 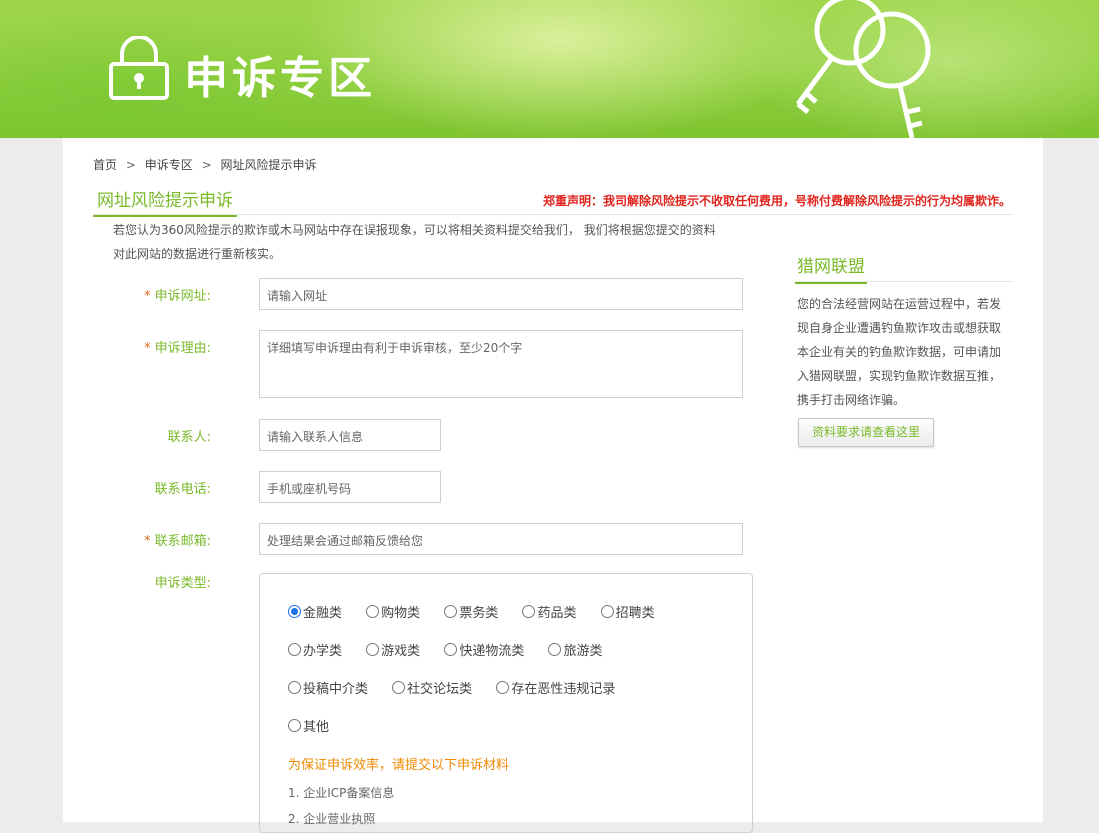 What do you see at coordinates (479, 613) in the screenshot?
I see `option-label: 票务类` at bounding box center [479, 613].